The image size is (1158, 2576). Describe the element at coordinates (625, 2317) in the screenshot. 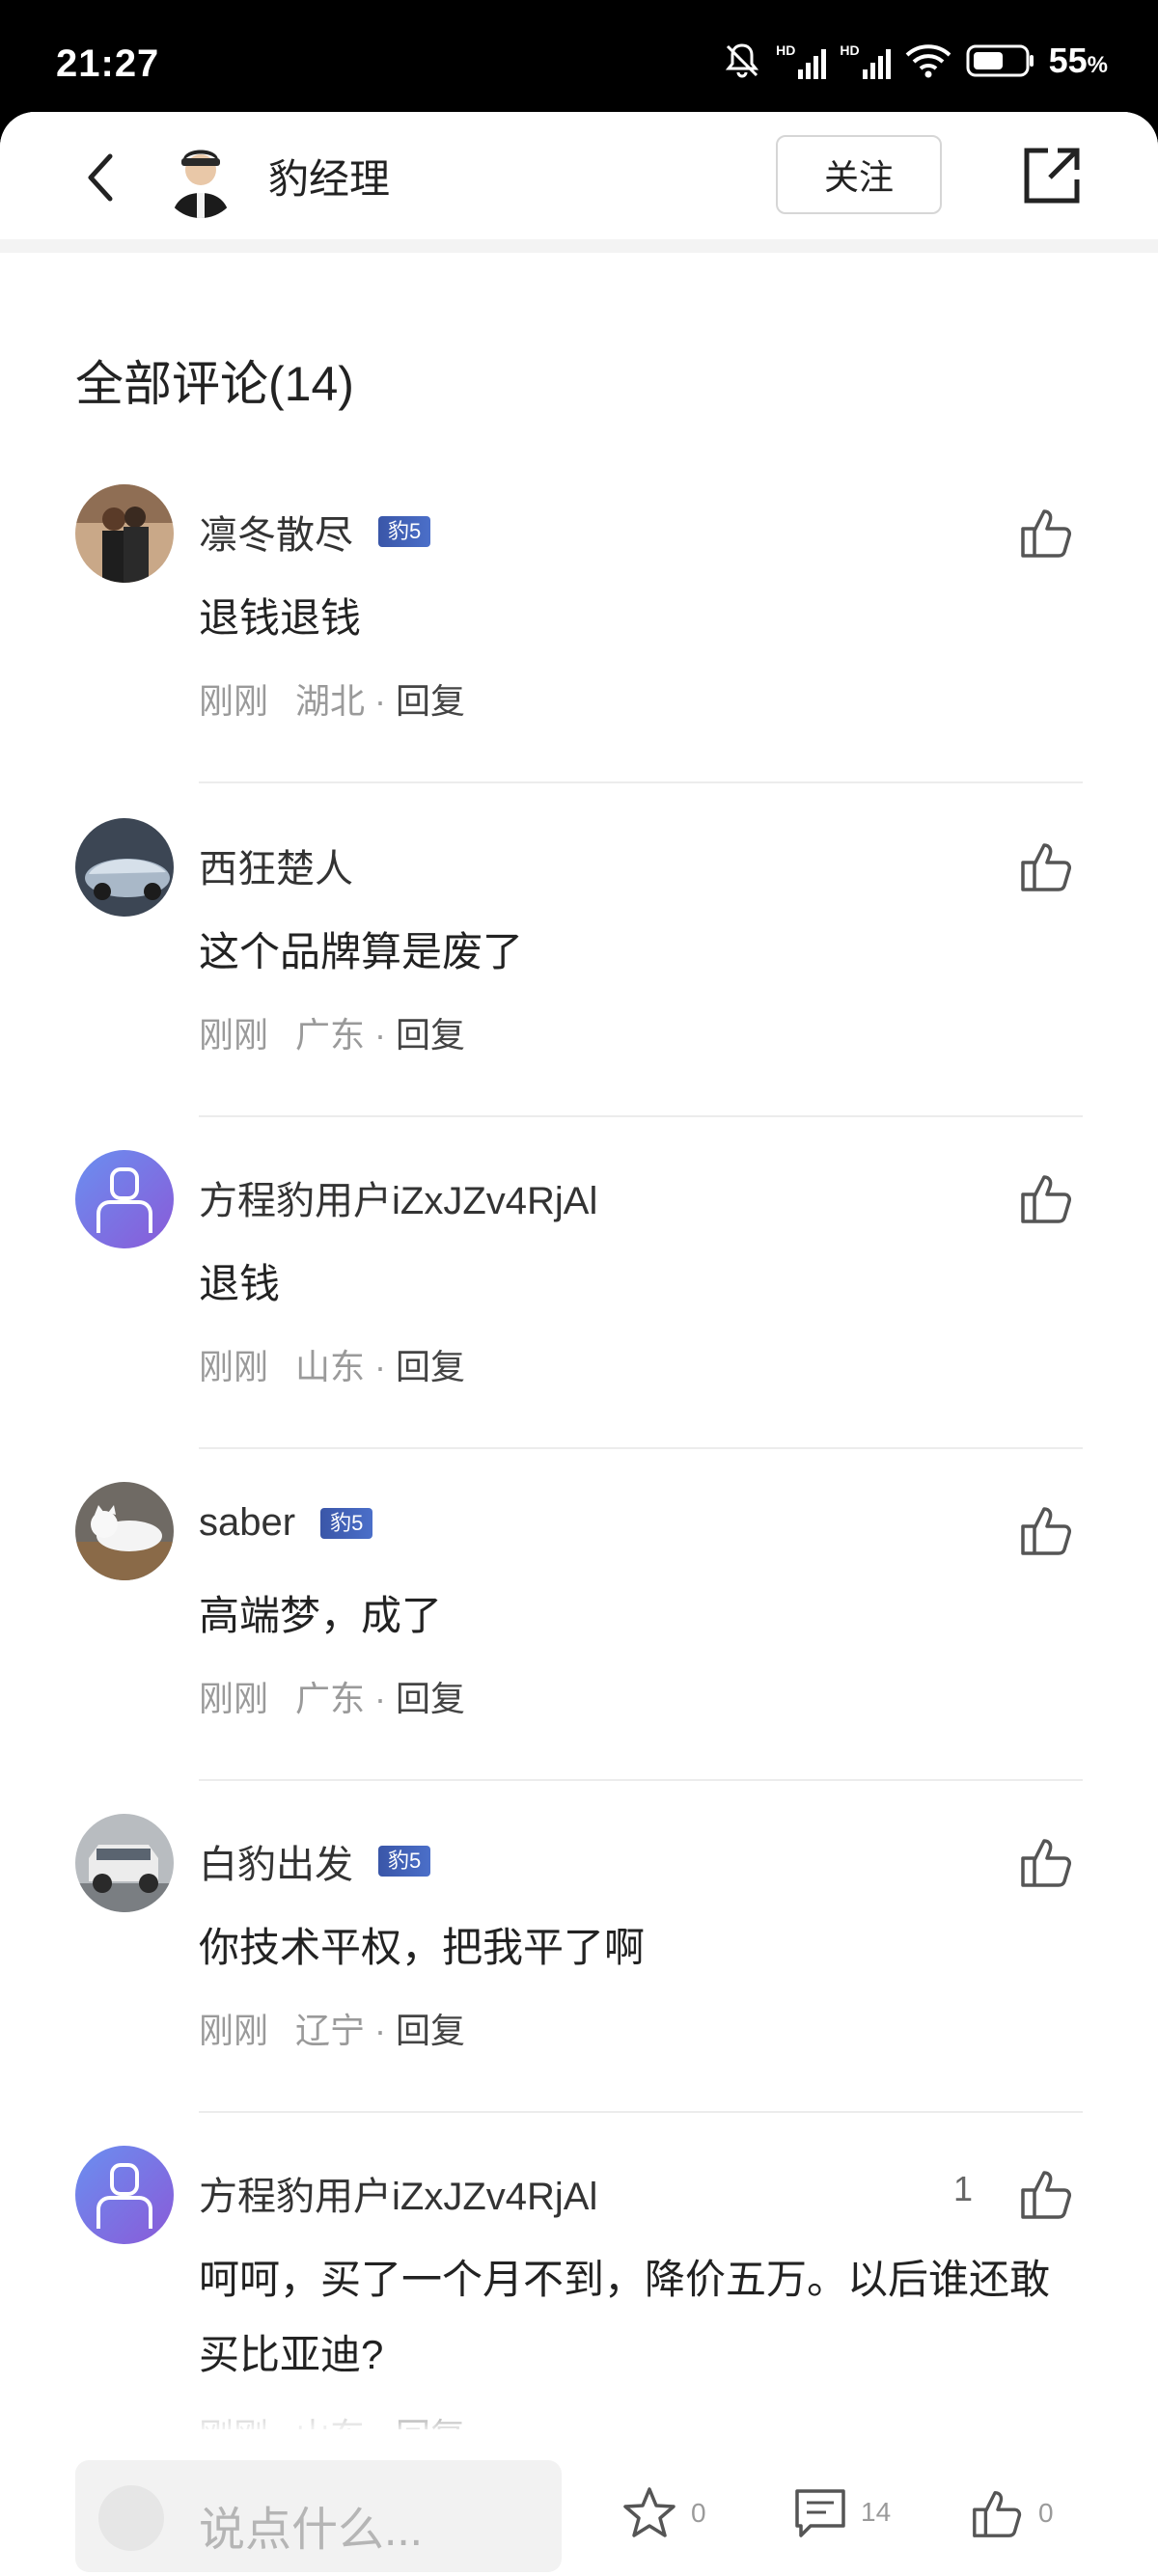

I see `comment-text: 呵呵，买了一个月不到，降价五万。以后谁还敢买比亚迪?` at that location.